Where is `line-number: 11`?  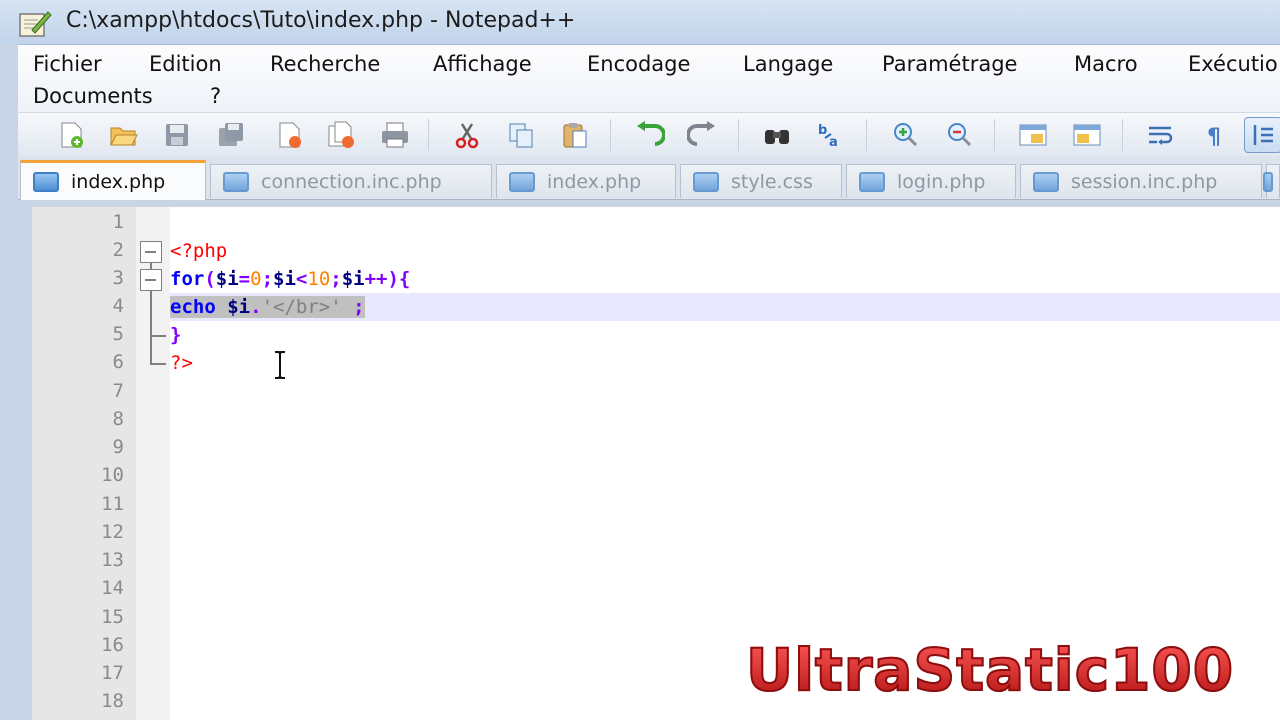
line-number: 11 is located at coordinates (112, 504).